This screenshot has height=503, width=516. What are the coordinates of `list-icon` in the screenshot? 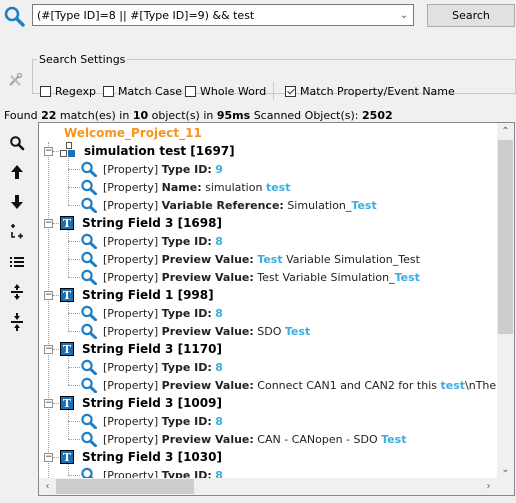 It's located at (17, 262).